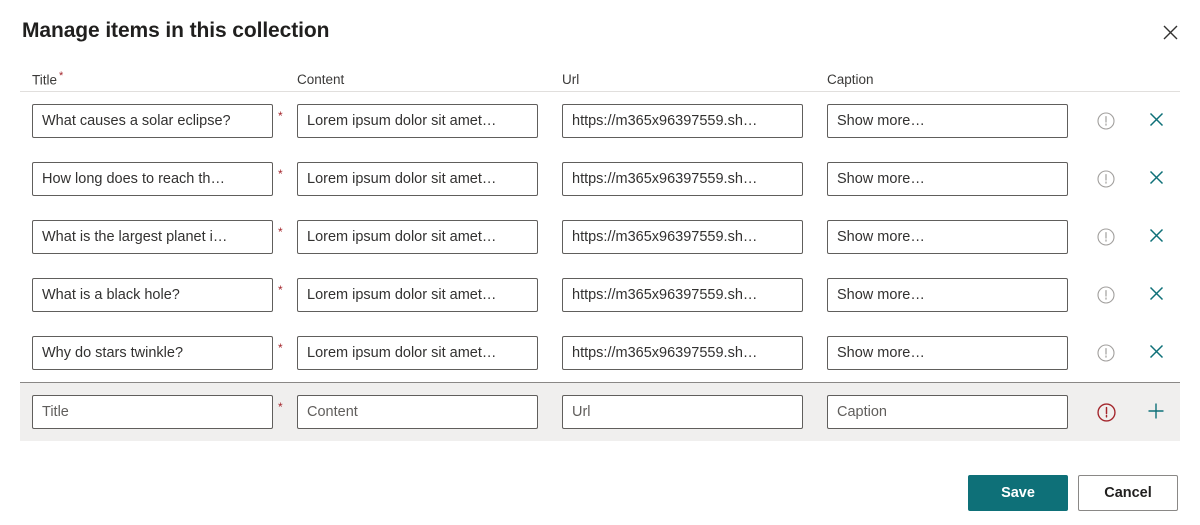 The image size is (1200, 525). I want to click on dialog-header: Manage items in this collection, so click(600, 29).